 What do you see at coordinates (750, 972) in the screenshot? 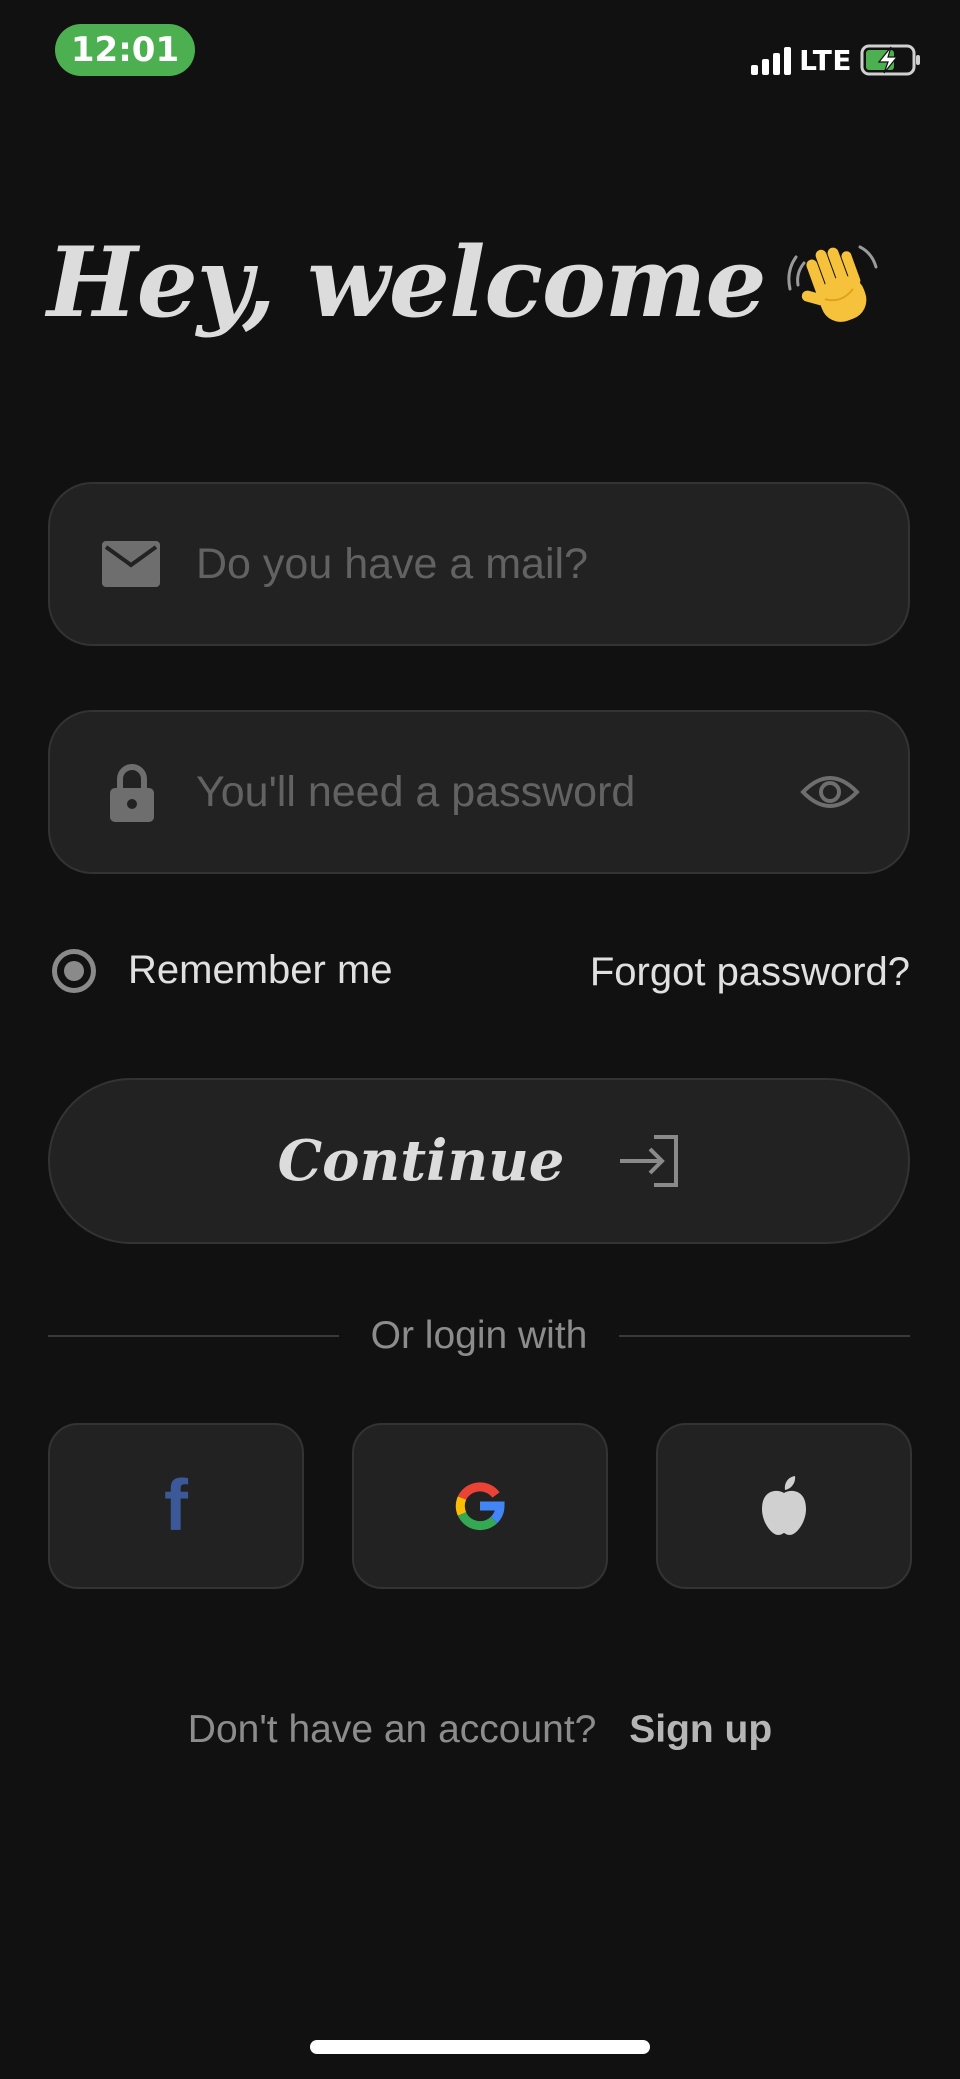
I see `forgot-password-link: Forgot password?` at bounding box center [750, 972].